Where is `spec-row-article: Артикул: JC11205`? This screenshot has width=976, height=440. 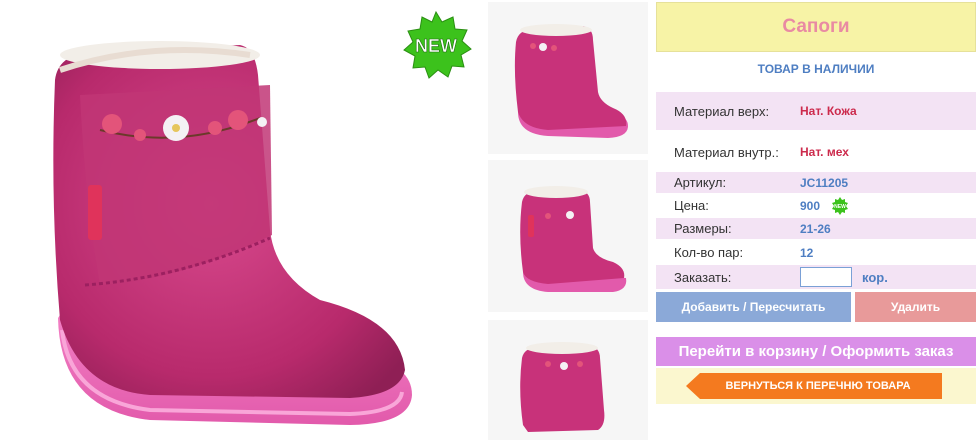
spec-row-article: Артикул: JC11205 is located at coordinates (816, 182).